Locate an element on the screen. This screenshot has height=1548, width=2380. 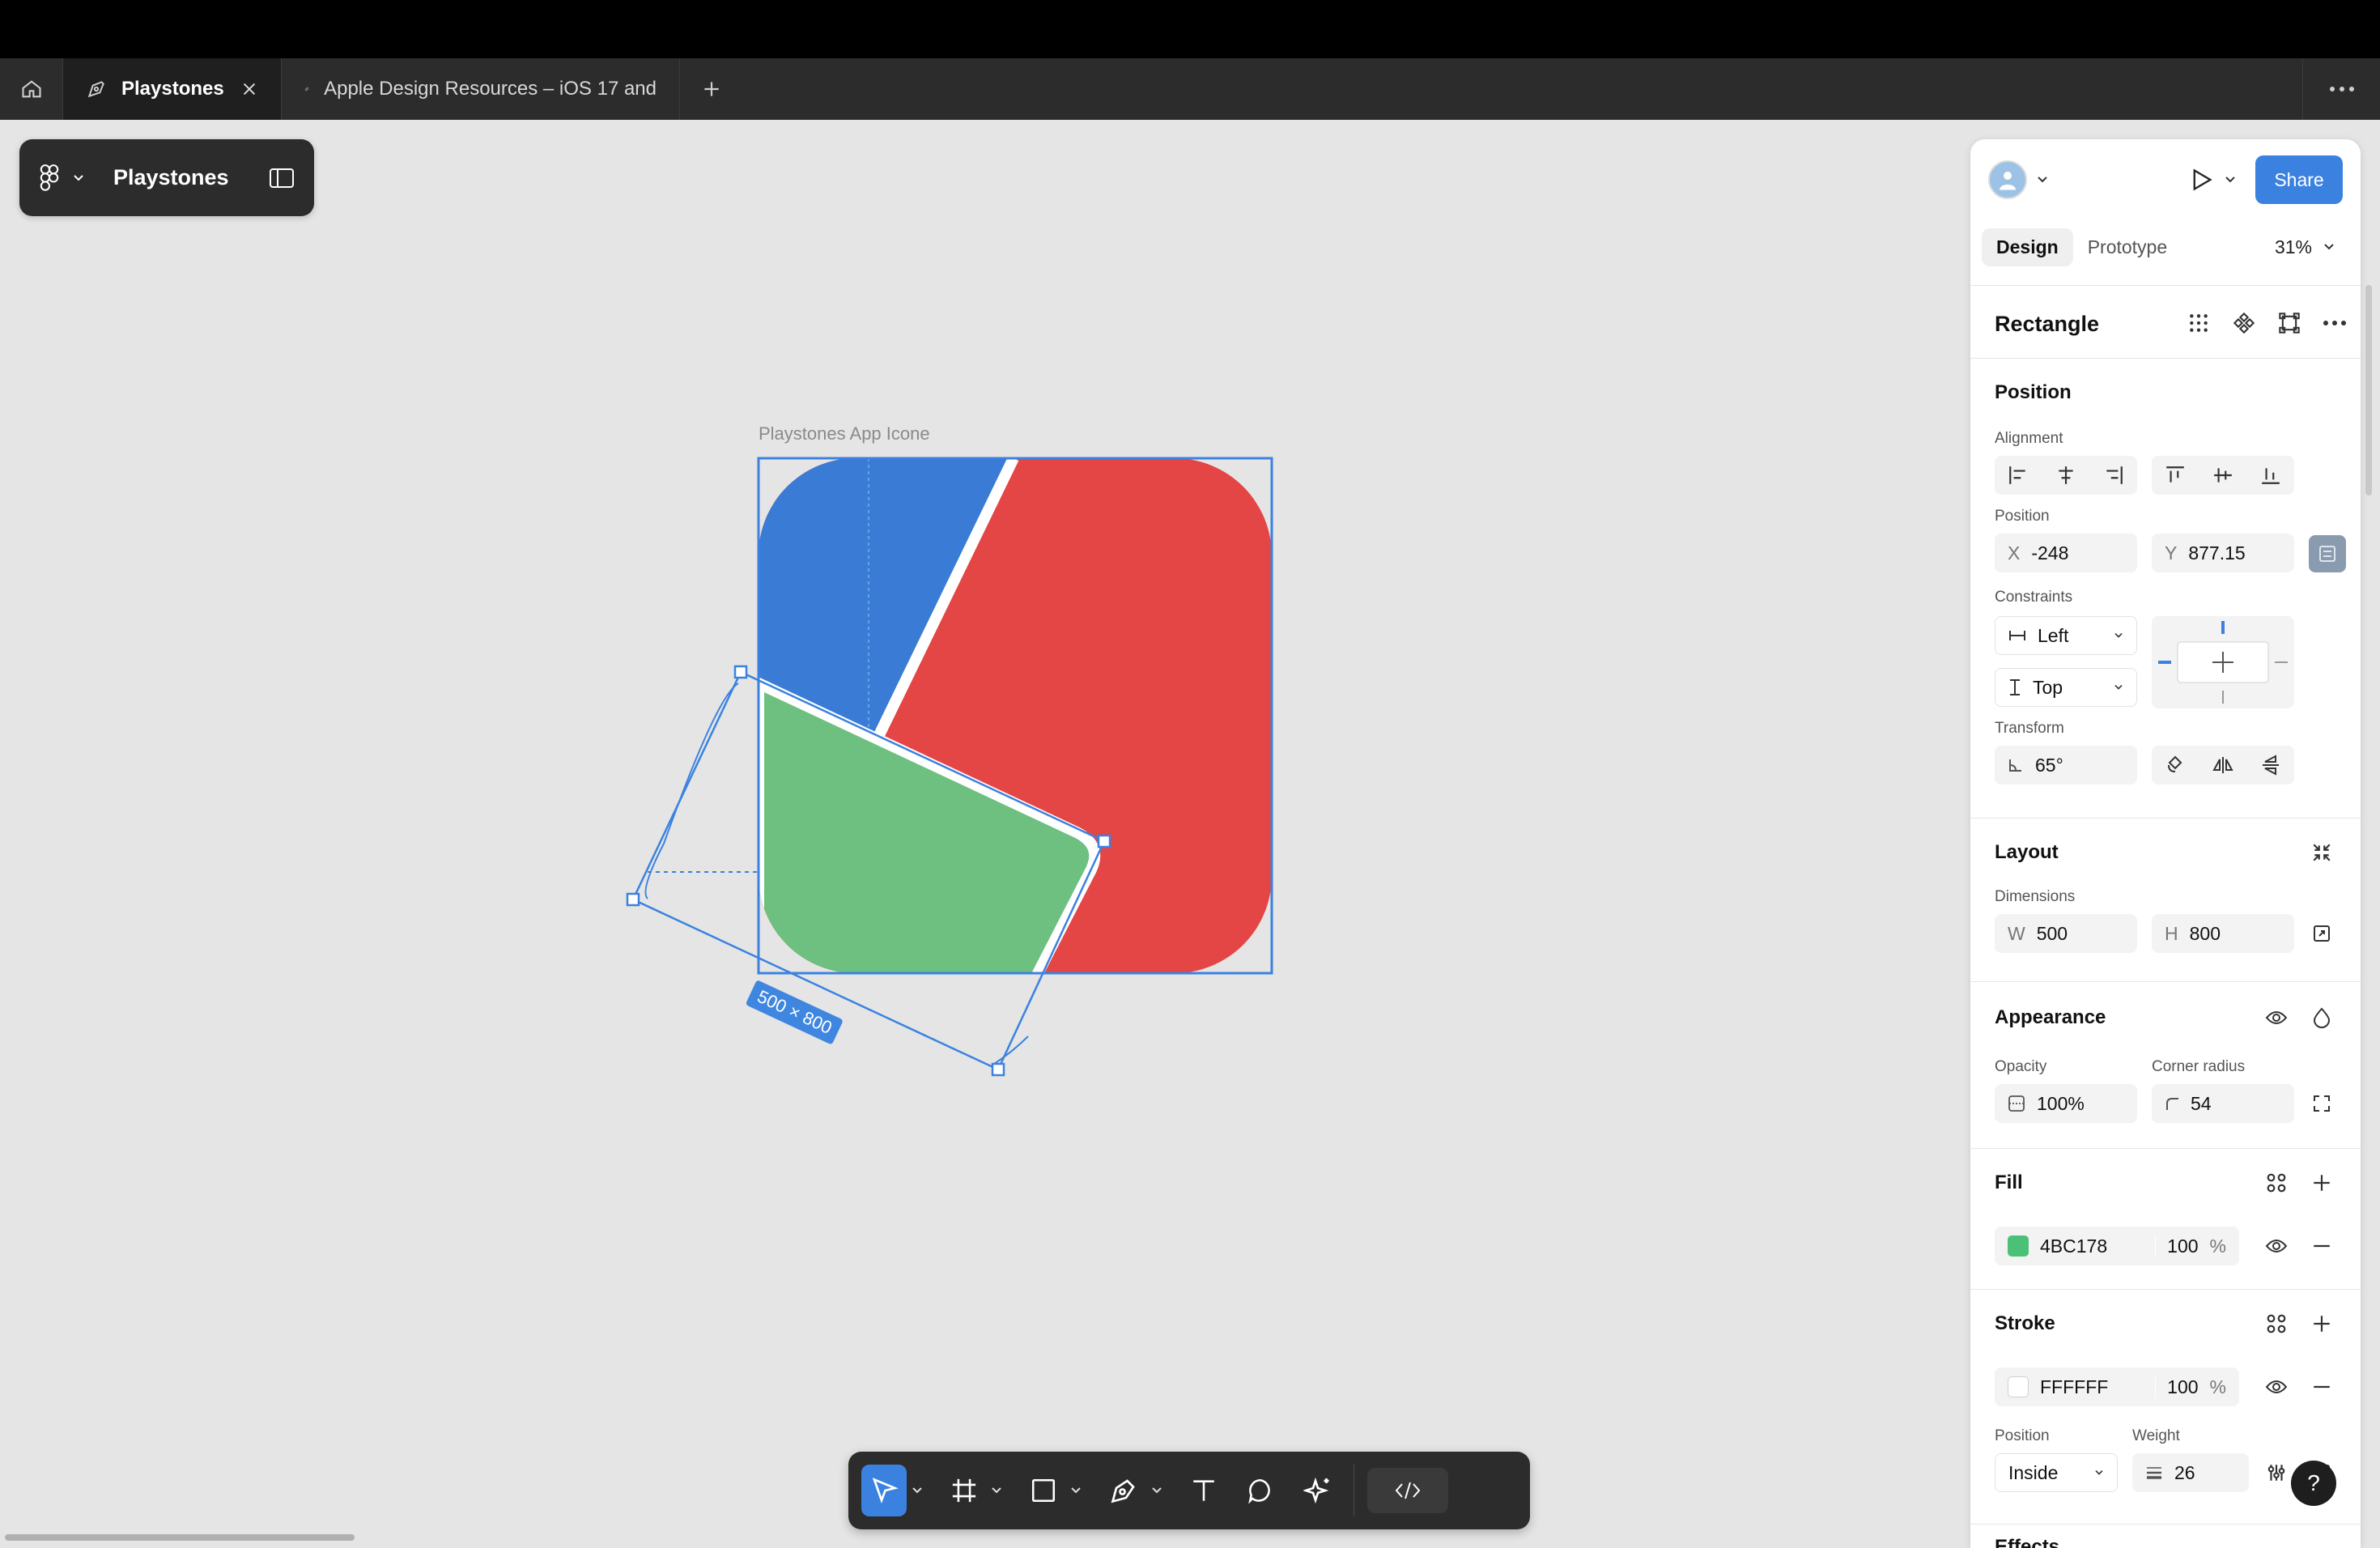
flip-vertical-icon is located at coordinates (2270, 765).